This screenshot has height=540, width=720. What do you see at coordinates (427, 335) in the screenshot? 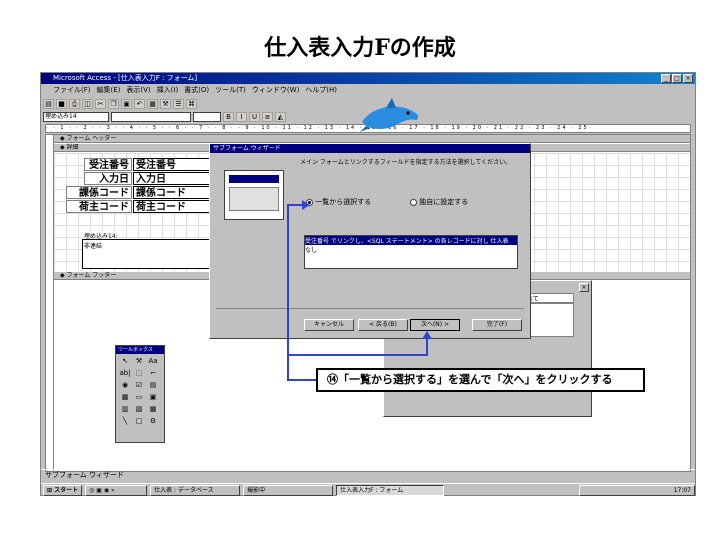
I see `arrow-head-next` at bounding box center [427, 335].